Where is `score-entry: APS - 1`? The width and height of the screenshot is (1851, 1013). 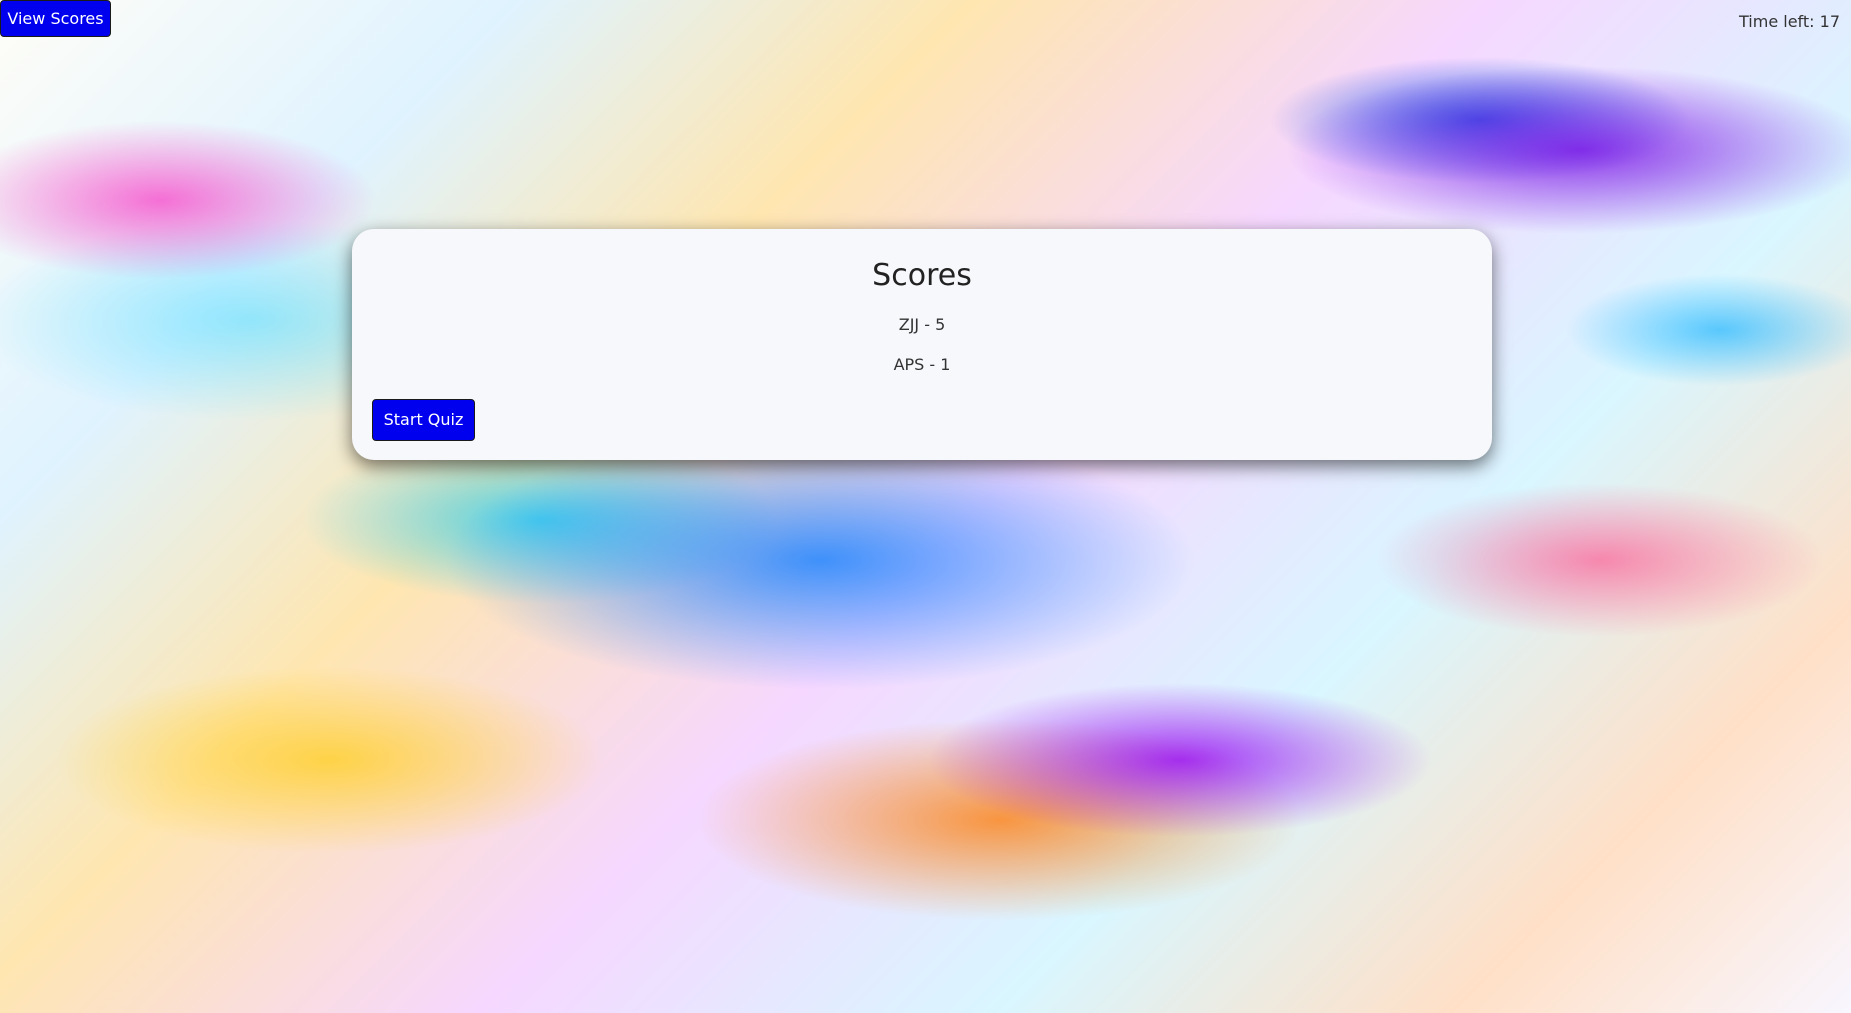 score-entry: APS - 1 is located at coordinates (922, 364).